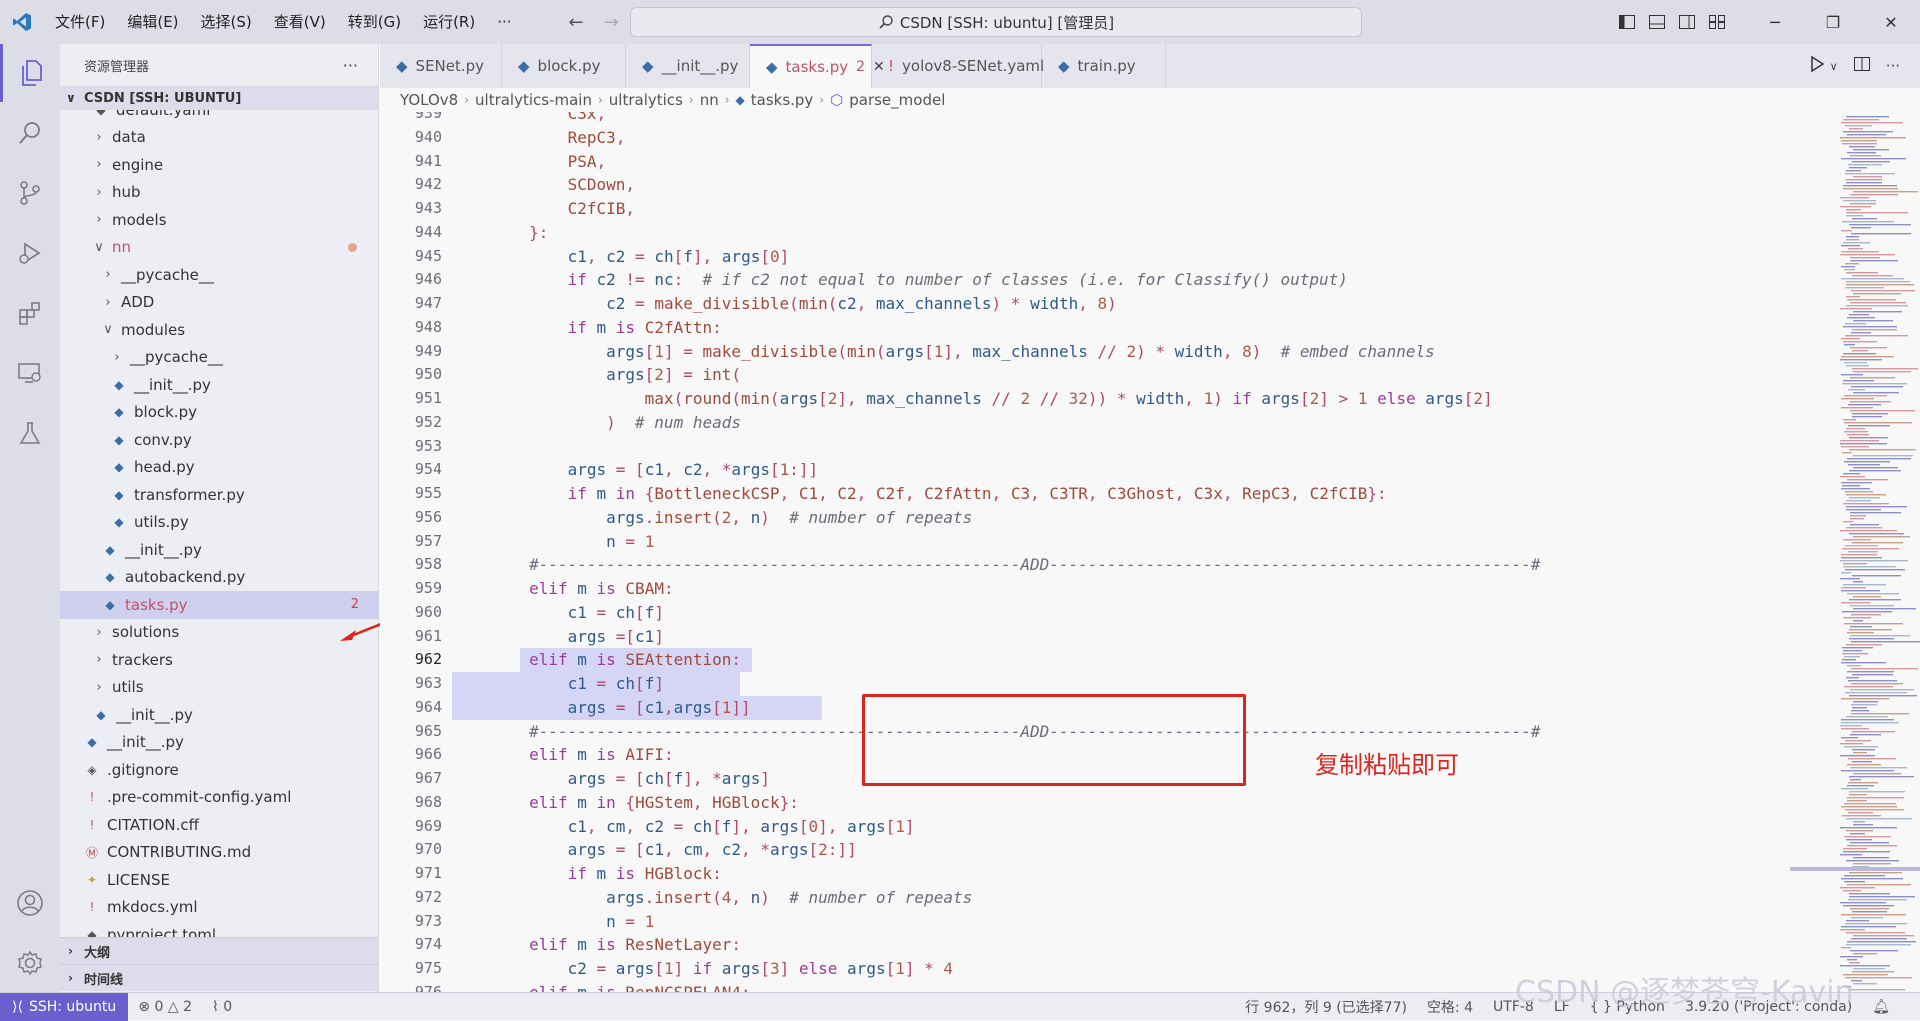 Image resolution: width=1920 pixels, height=1021 pixels. I want to click on code-line: 948 if m is C2fAttn:, so click(1085, 328).